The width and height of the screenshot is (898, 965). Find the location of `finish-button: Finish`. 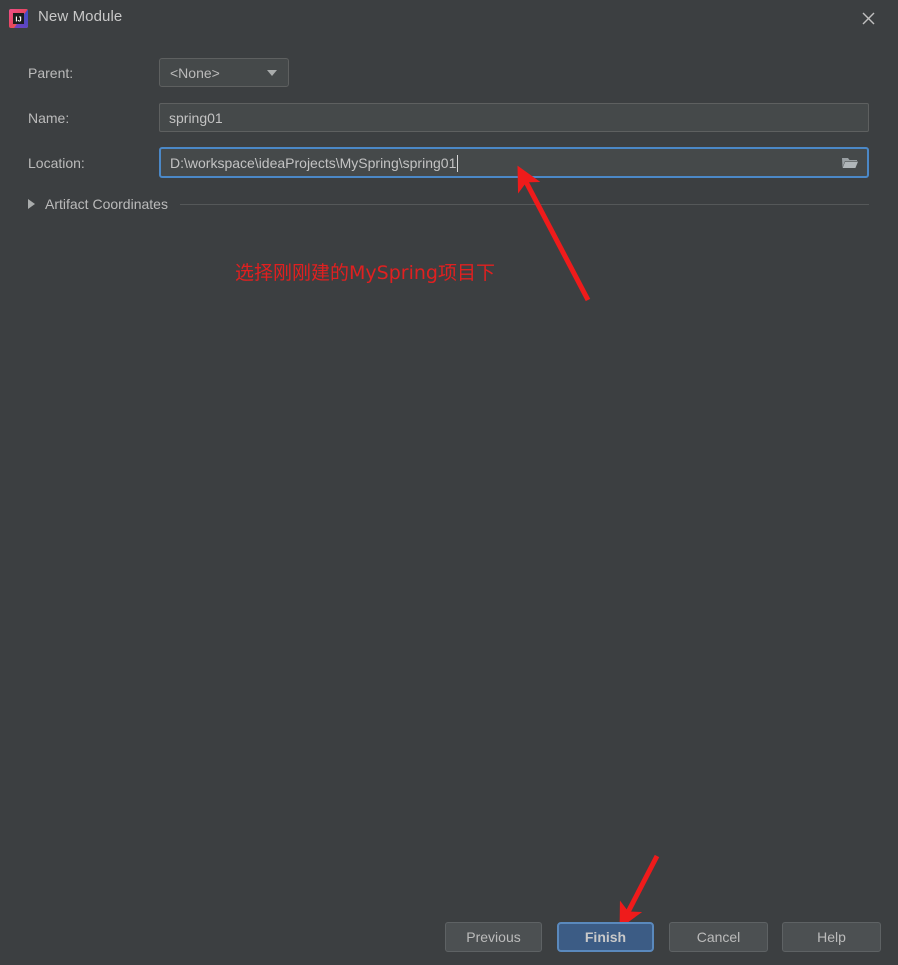

finish-button: Finish is located at coordinates (605, 937).